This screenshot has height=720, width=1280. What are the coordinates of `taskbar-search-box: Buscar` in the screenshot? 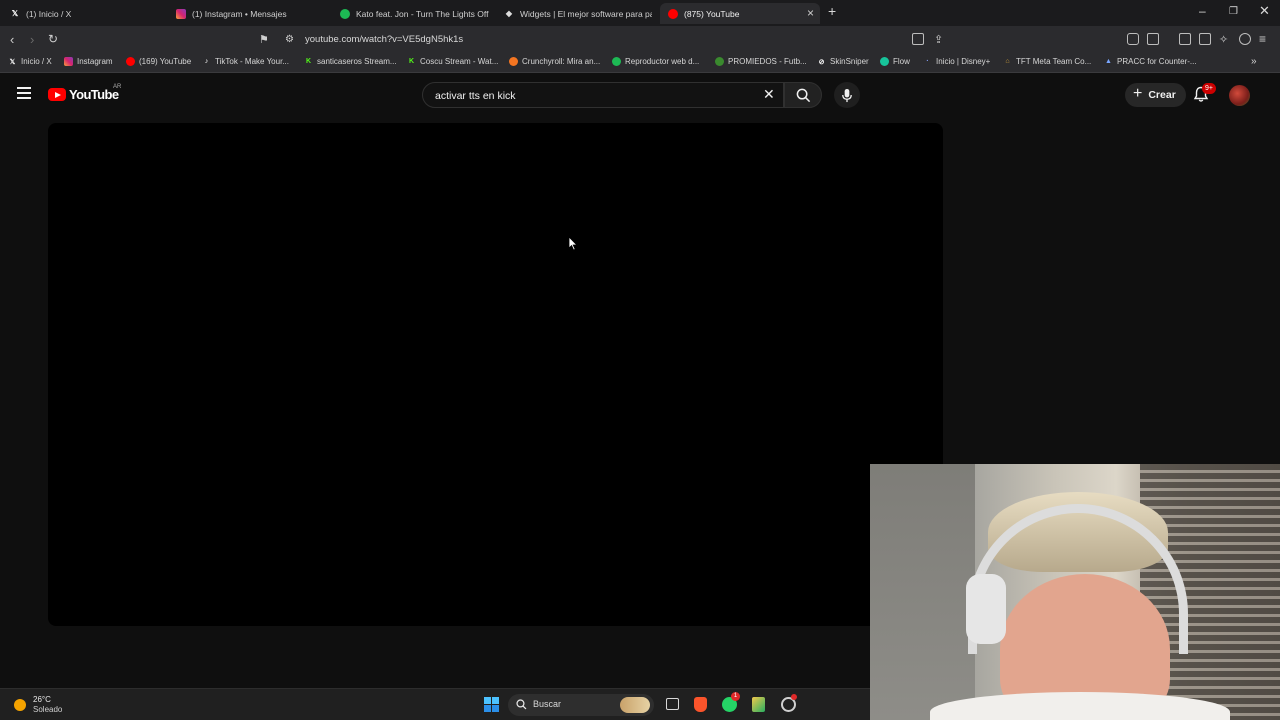 It's located at (581, 705).